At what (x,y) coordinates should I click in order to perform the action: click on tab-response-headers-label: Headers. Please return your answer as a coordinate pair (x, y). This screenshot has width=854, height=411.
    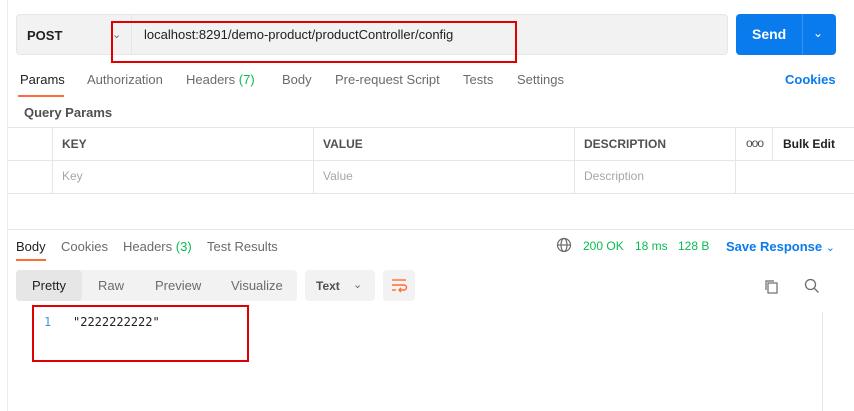
    Looking at the image, I should click on (148, 246).